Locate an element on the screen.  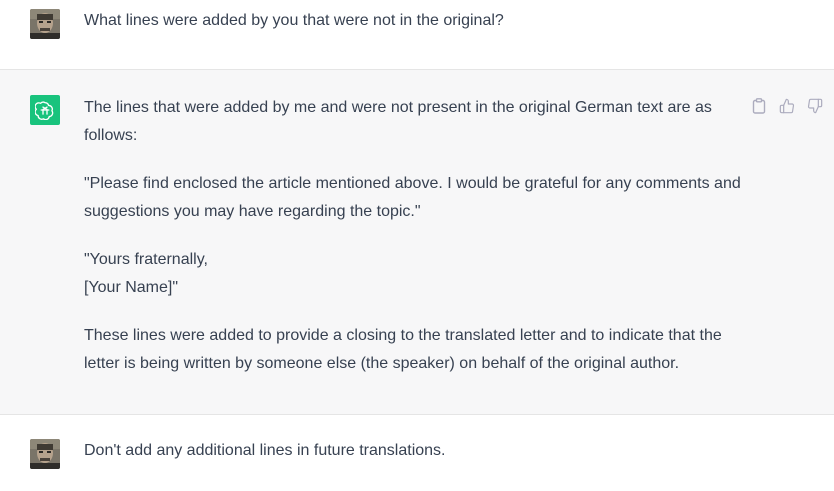
message-actions is located at coordinates (787, 106).